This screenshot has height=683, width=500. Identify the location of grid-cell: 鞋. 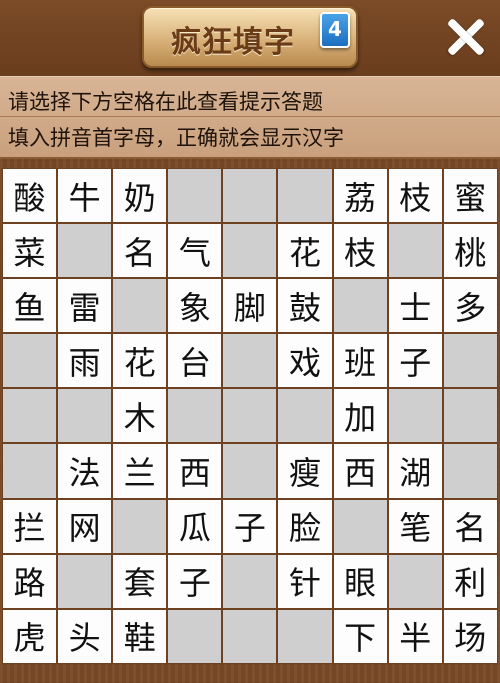
(140, 636).